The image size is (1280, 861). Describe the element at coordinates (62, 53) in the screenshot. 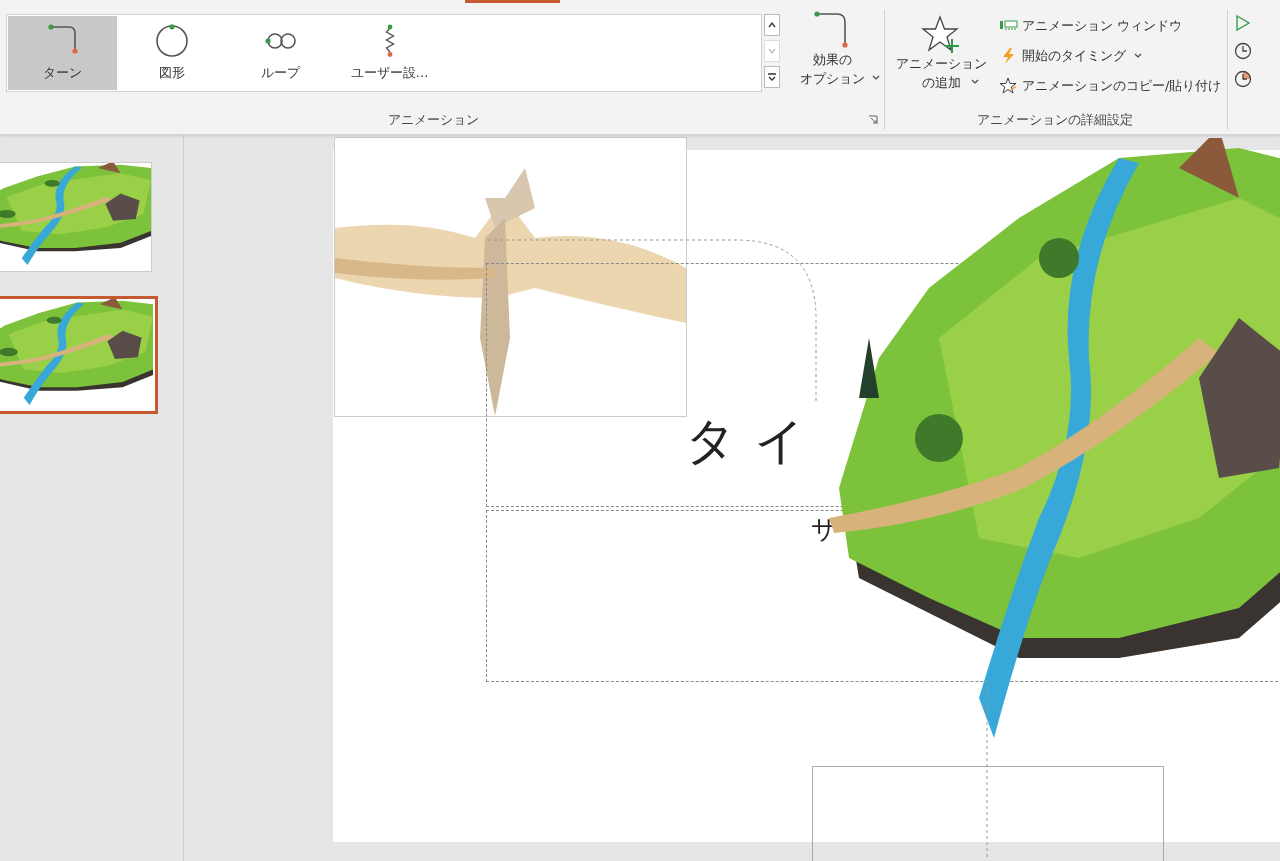

I see `gallery-item: ターン` at that location.